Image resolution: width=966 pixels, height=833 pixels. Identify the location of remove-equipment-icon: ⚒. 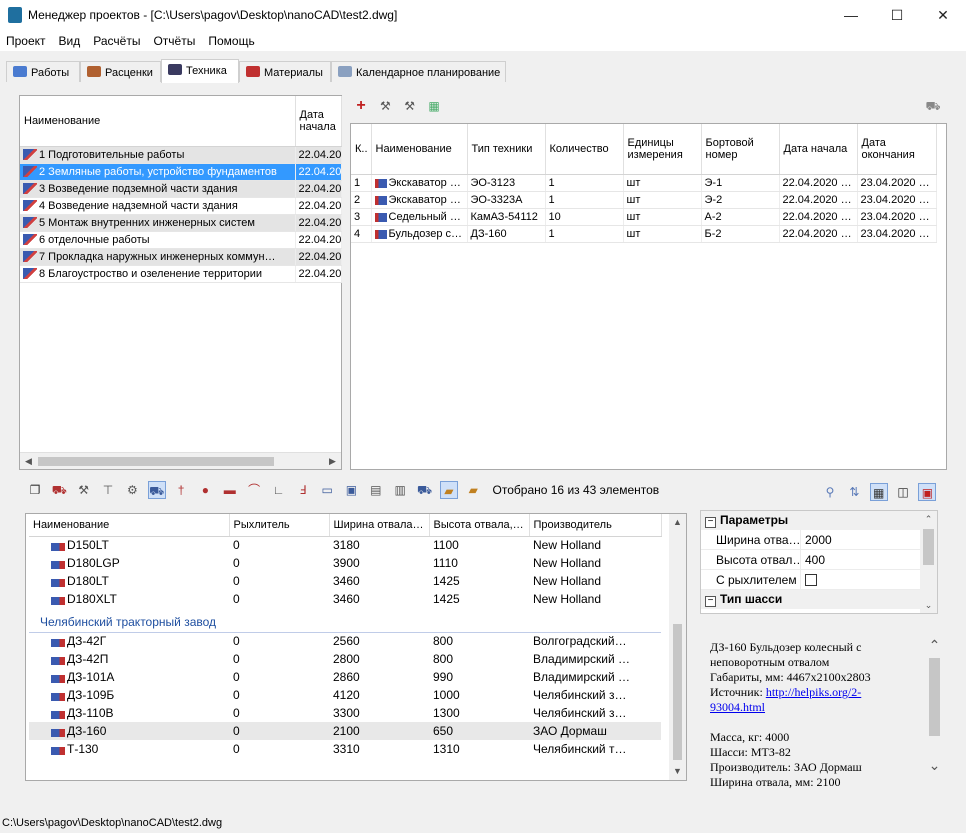
(410, 106).